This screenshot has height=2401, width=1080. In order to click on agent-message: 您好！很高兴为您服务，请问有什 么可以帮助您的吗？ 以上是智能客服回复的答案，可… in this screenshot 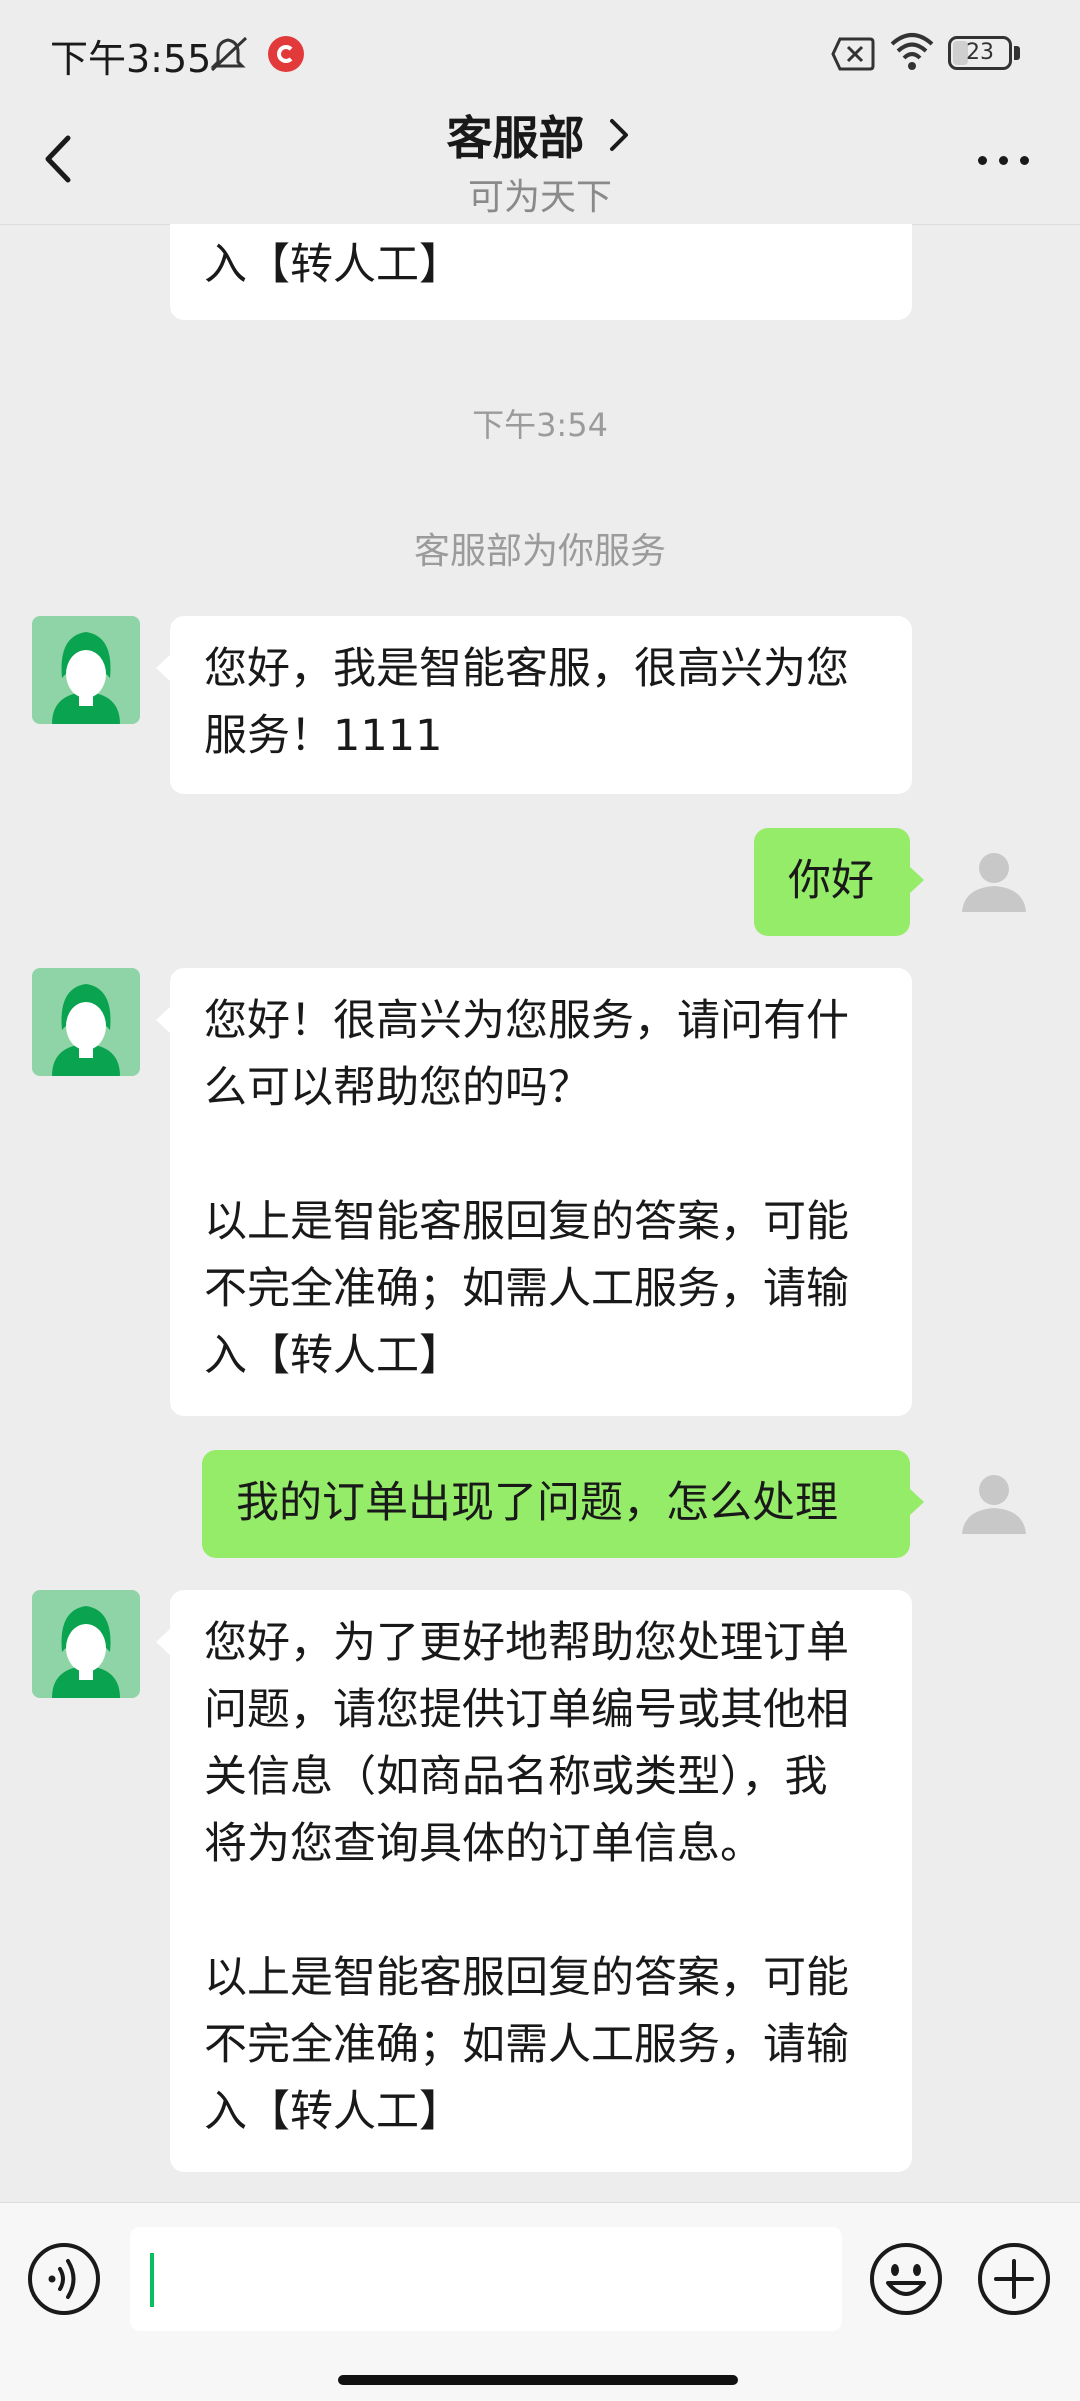, I will do `click(534, 1192)`.